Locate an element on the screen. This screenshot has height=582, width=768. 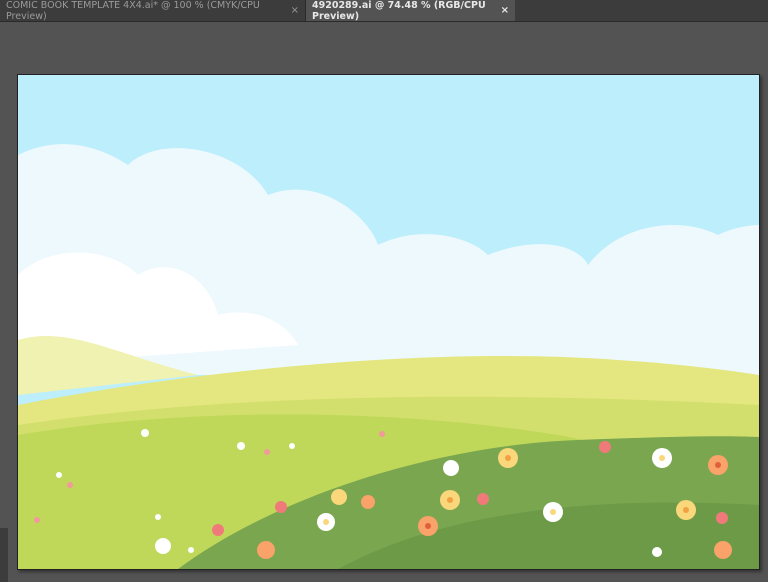
tab-4920289: 4920289.ai @ 74.48 % (RGB/CPU Preview) × is located at coordinates (410, 11).